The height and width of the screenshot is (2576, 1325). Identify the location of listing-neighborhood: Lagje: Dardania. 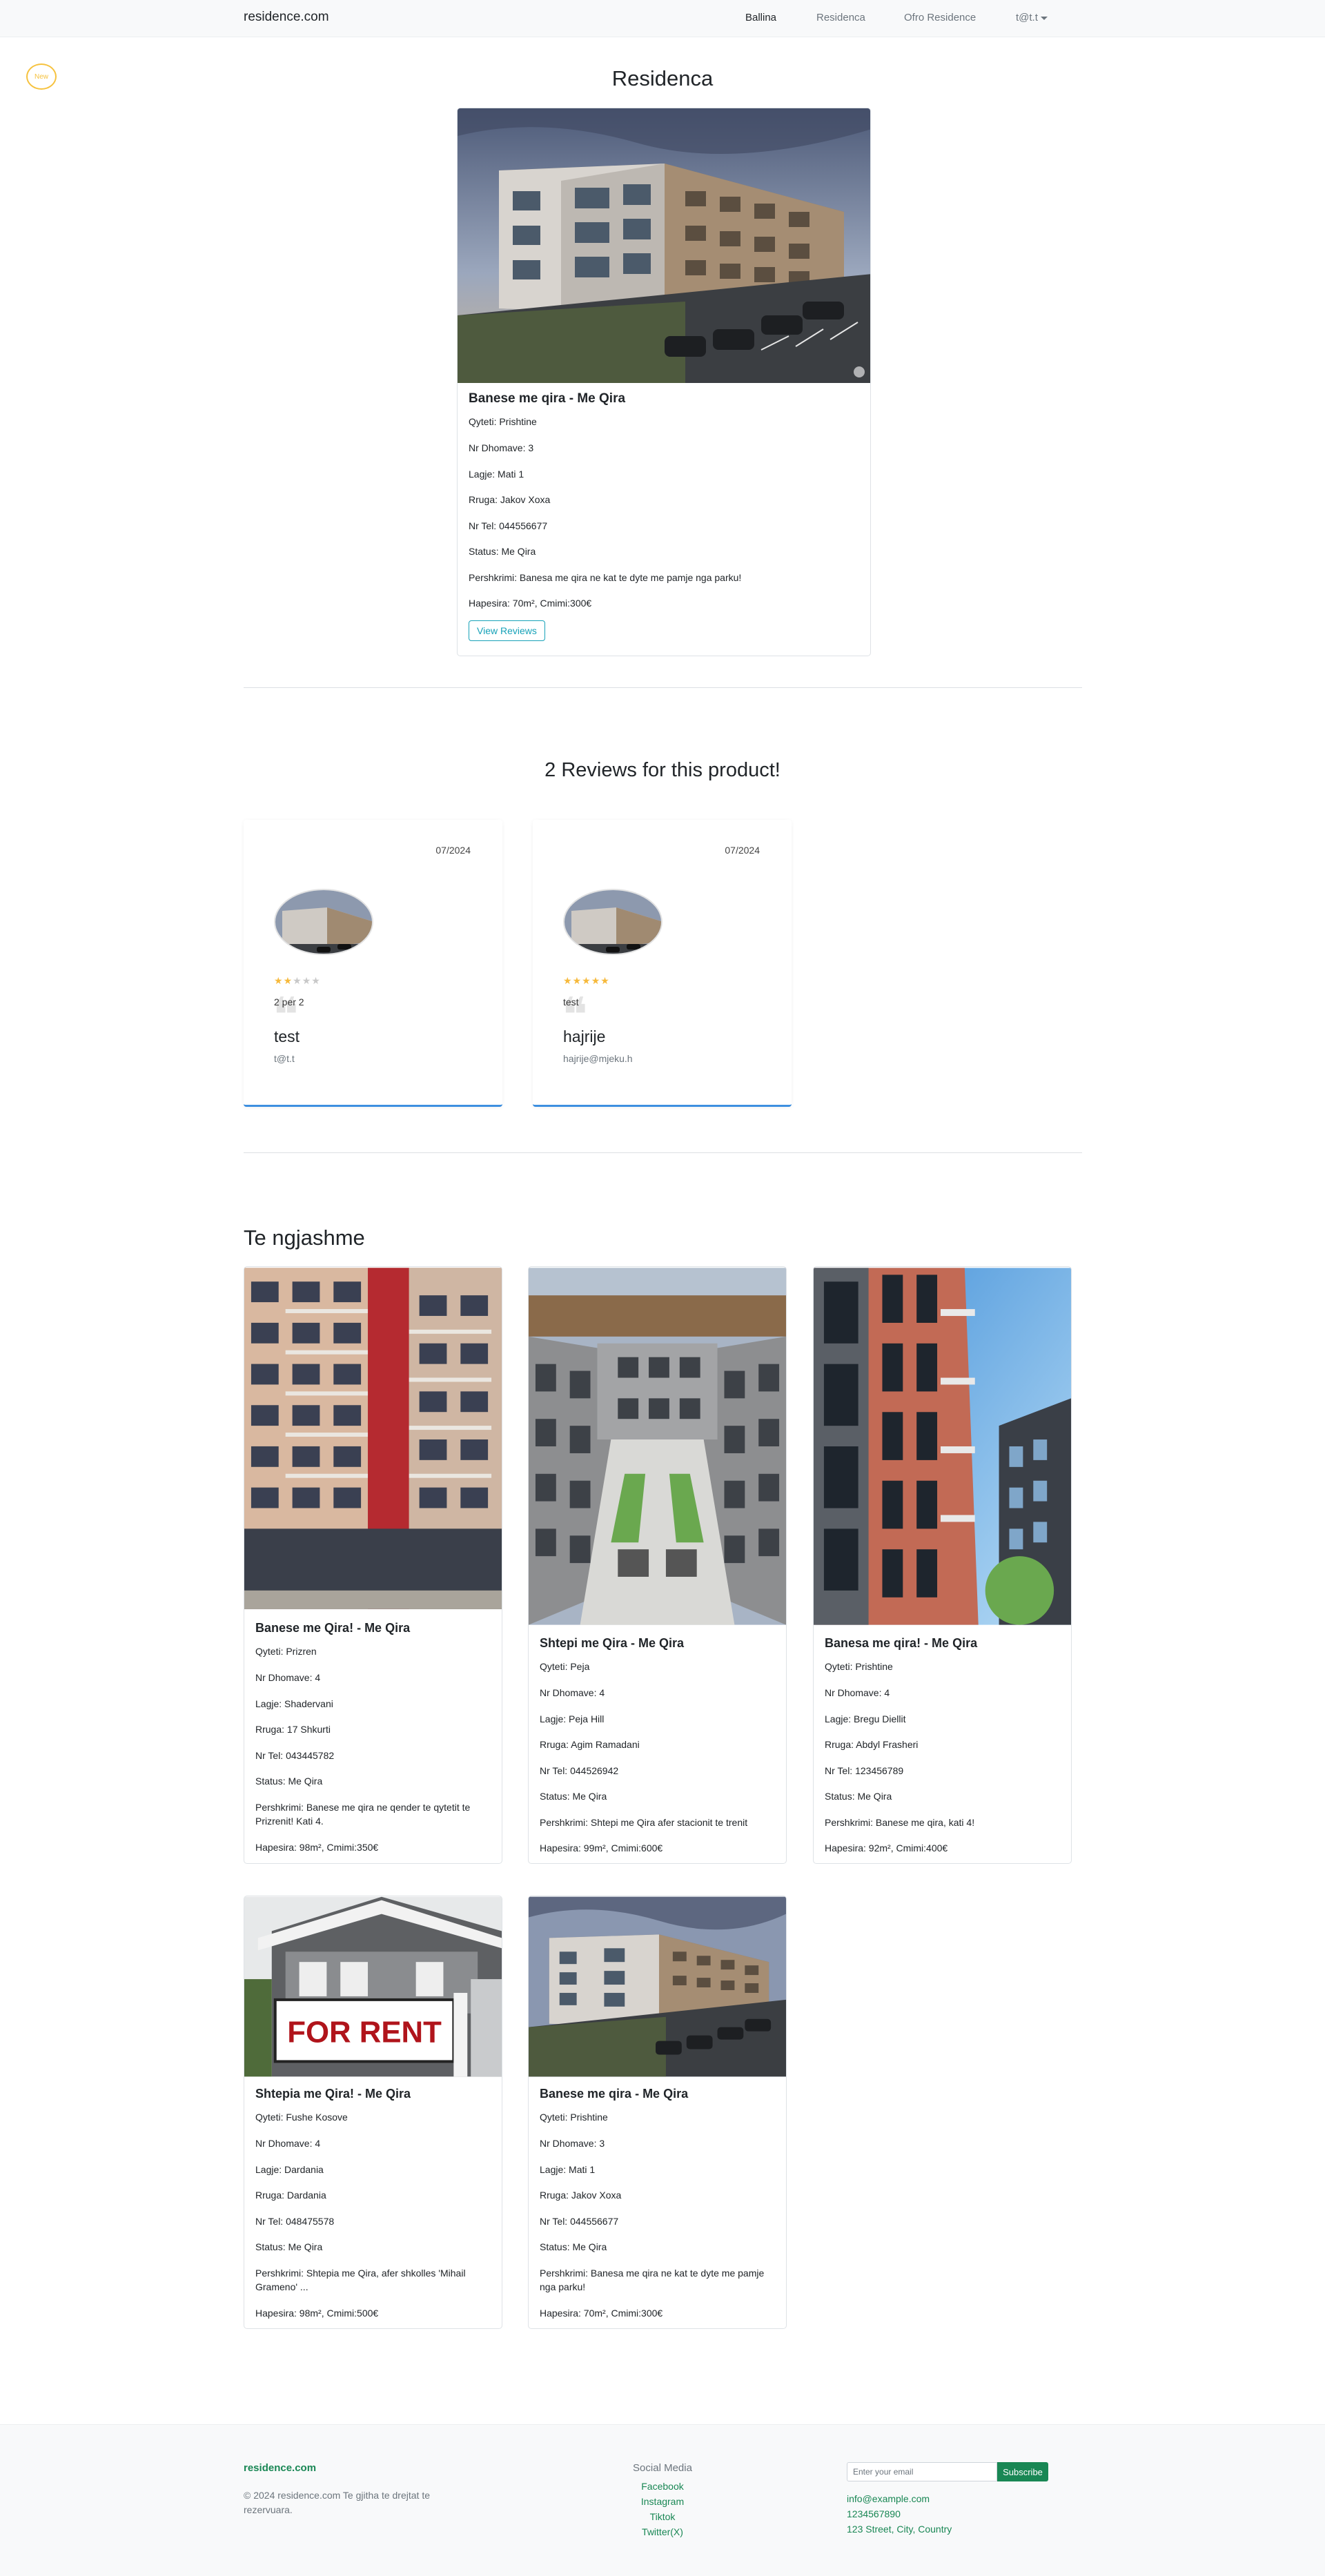
(289, 2169).